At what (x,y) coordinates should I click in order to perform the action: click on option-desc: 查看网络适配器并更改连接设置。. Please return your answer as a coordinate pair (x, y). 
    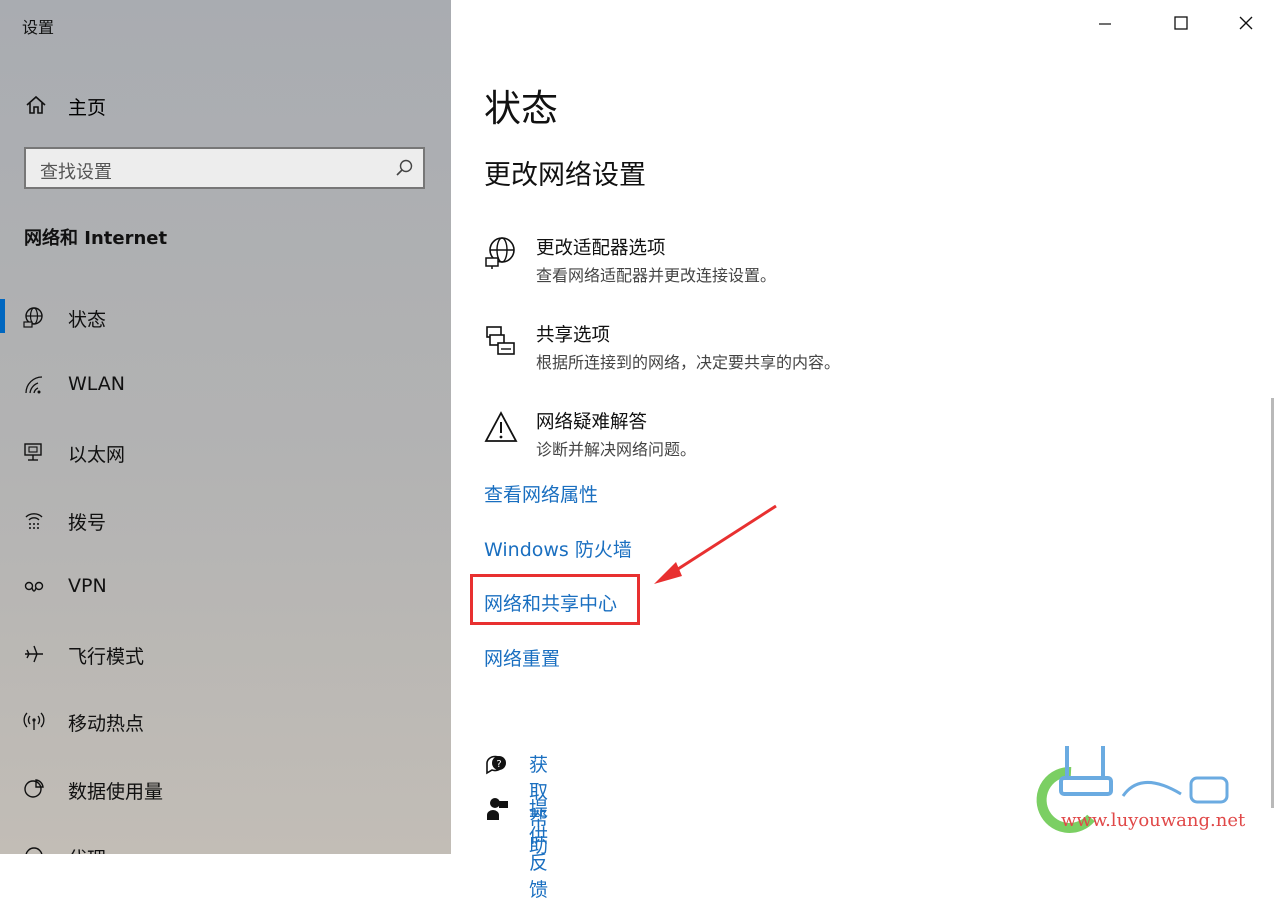
    Looking at the image, I should click on (656, 275).